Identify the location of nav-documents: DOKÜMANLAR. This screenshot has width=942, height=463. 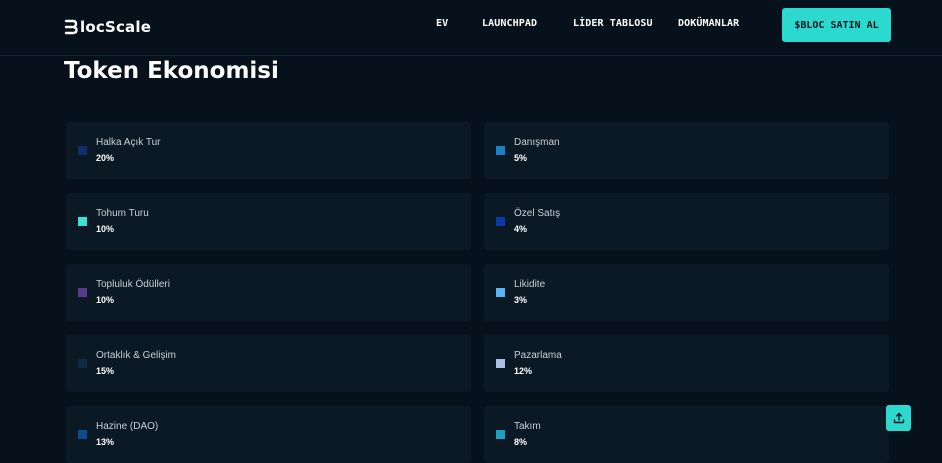
(708, 26).